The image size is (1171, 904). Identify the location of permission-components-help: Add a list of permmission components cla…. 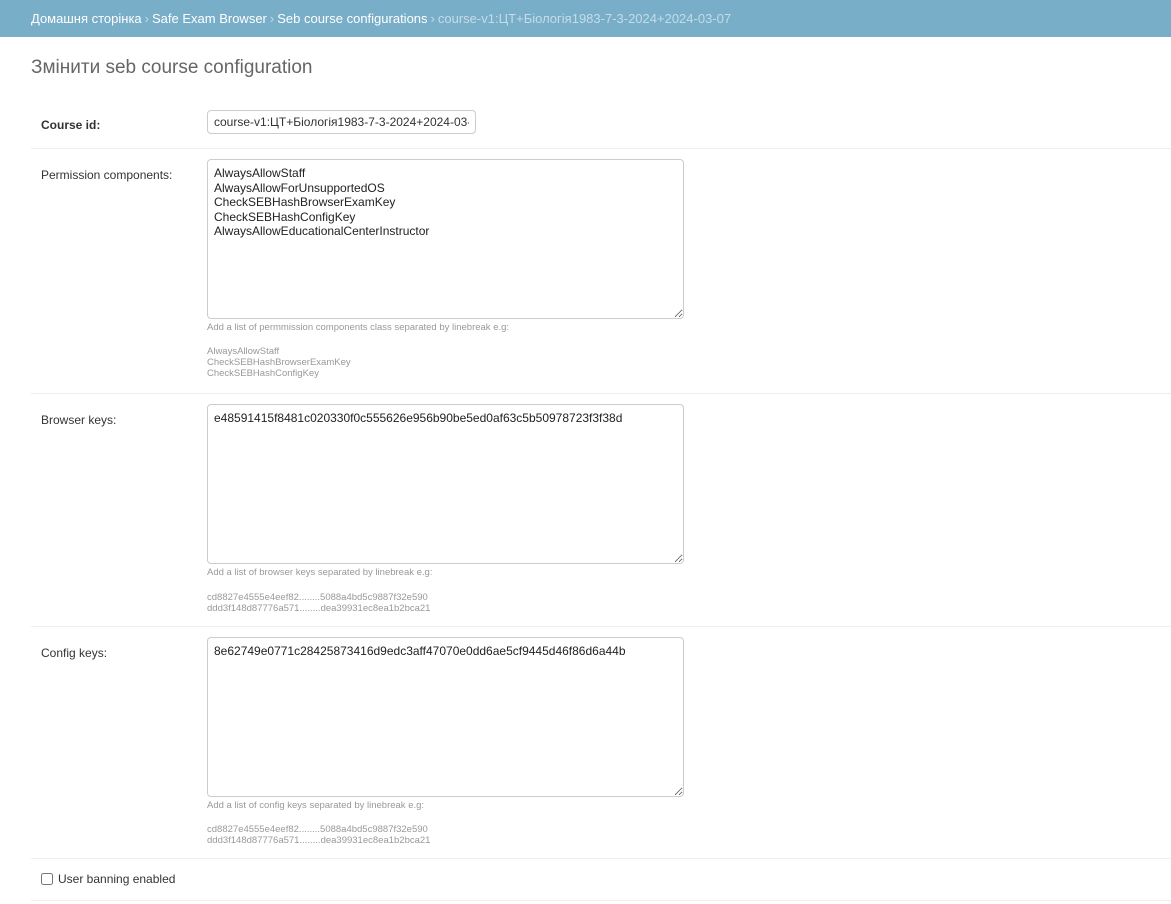
(358, 327).